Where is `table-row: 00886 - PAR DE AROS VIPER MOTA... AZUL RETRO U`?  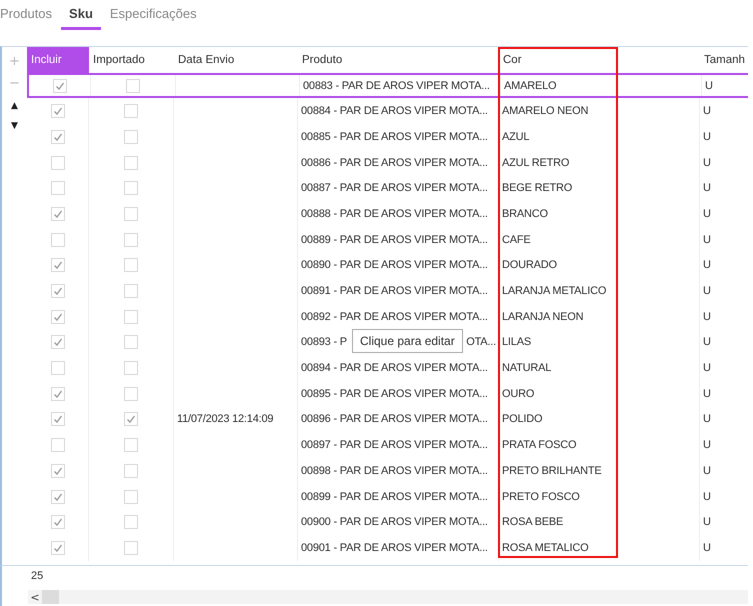 table-row: 00886 - PAR DE AROS VIPER MOTA... AZUL RETRO U is located at coordinates (387, 163).